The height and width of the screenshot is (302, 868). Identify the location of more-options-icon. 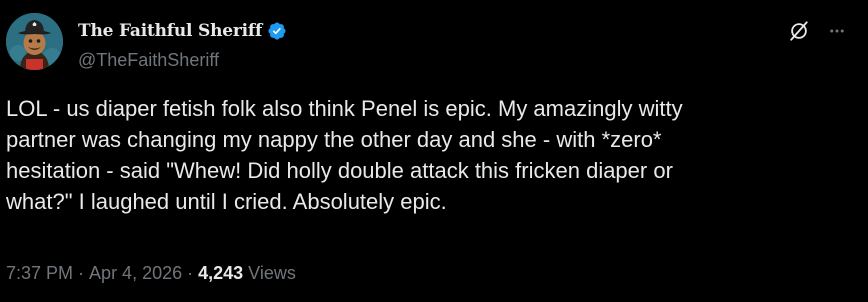
(837, 31).